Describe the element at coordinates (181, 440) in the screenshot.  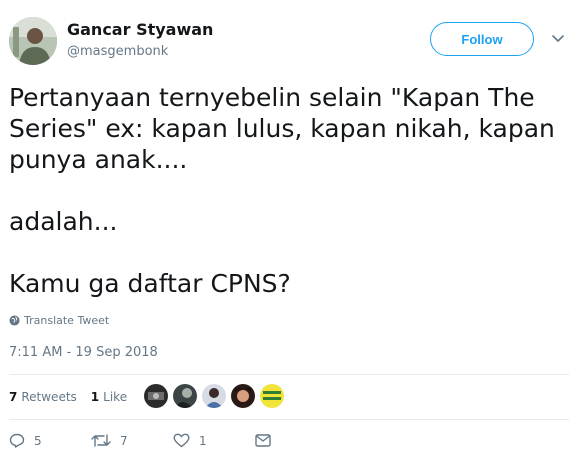
I see `heart-icon` at that location.